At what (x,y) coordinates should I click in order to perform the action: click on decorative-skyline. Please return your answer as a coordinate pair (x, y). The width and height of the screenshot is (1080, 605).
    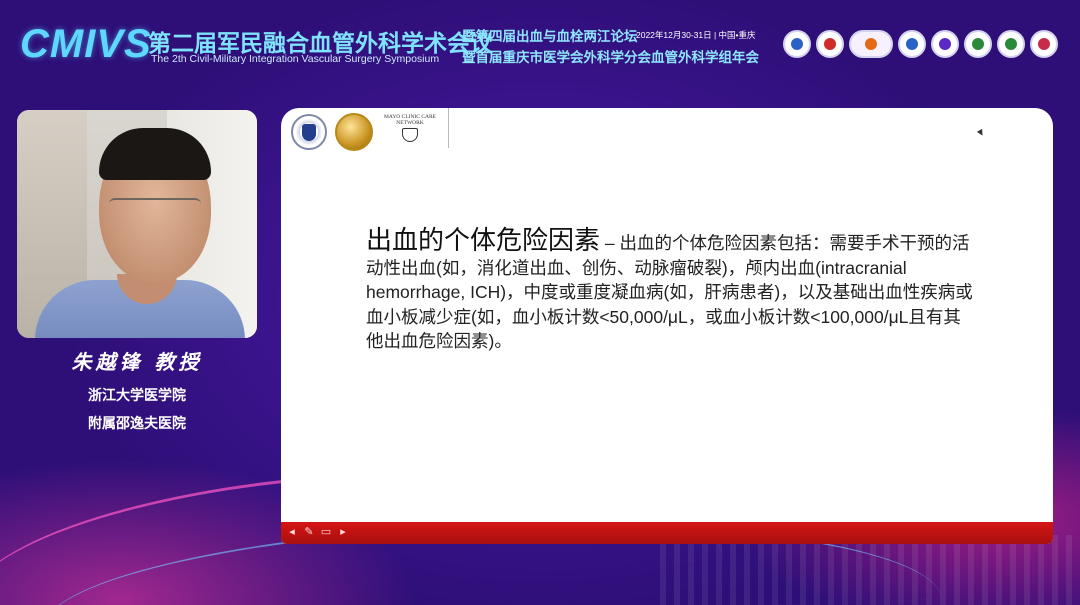
    Looking at the image, I should click on (870, 570).